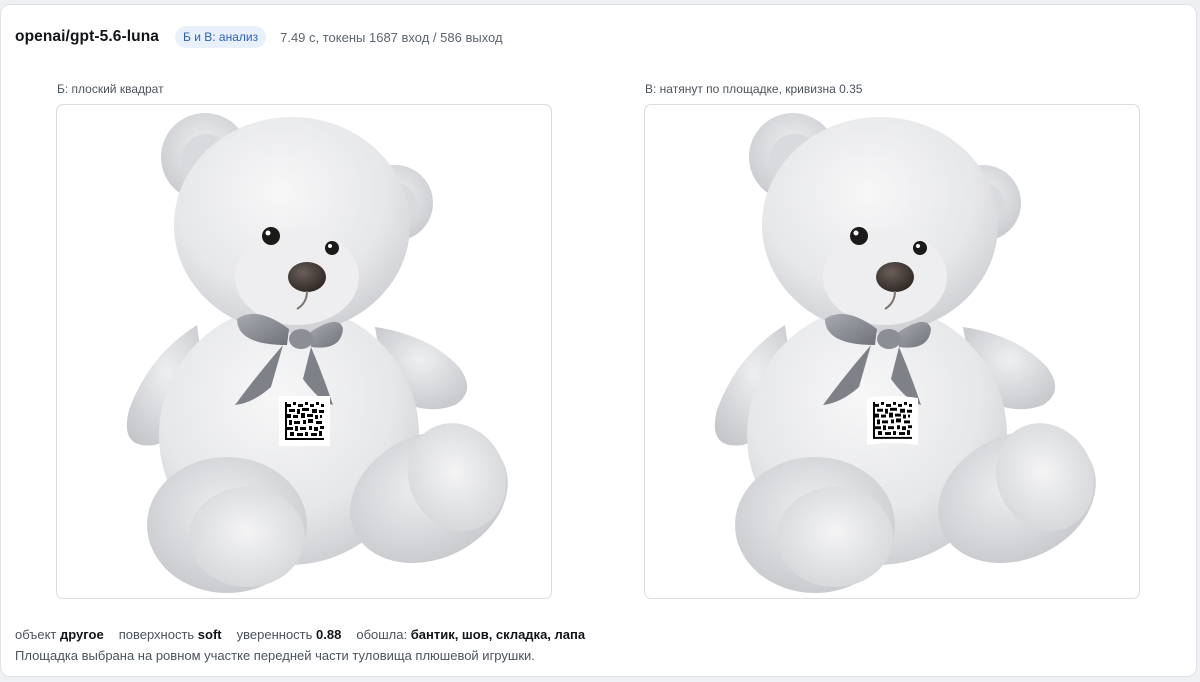  I want to click on object-field: объект другое, so click(59, 634).